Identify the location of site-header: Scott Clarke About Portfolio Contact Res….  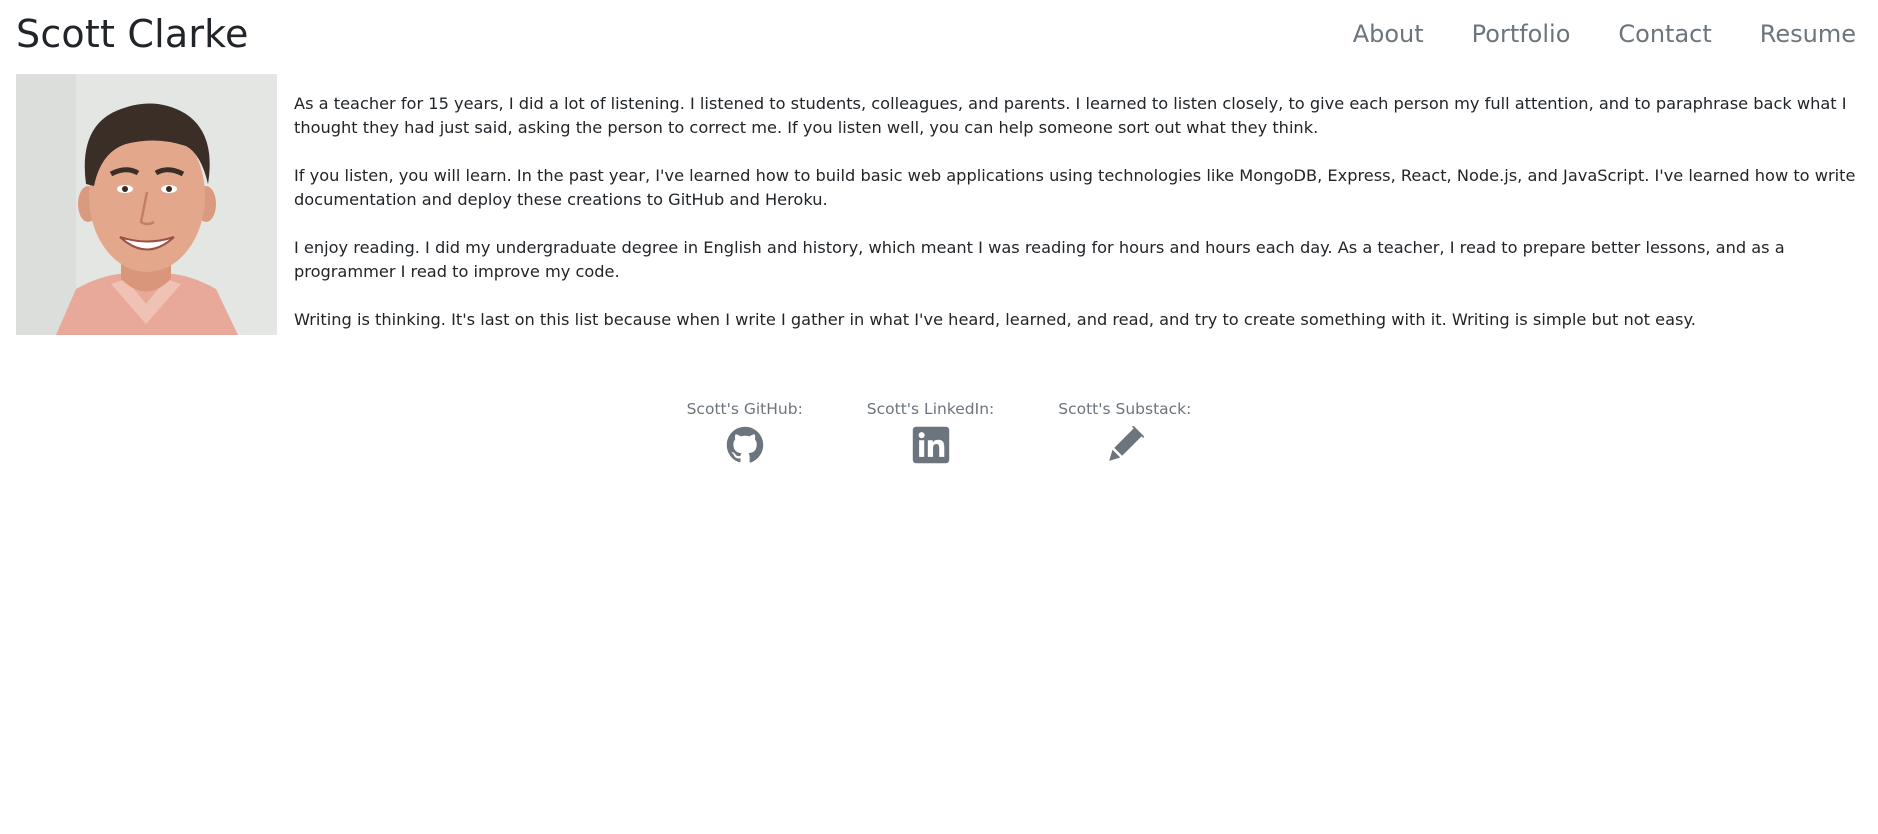
(939, 36).